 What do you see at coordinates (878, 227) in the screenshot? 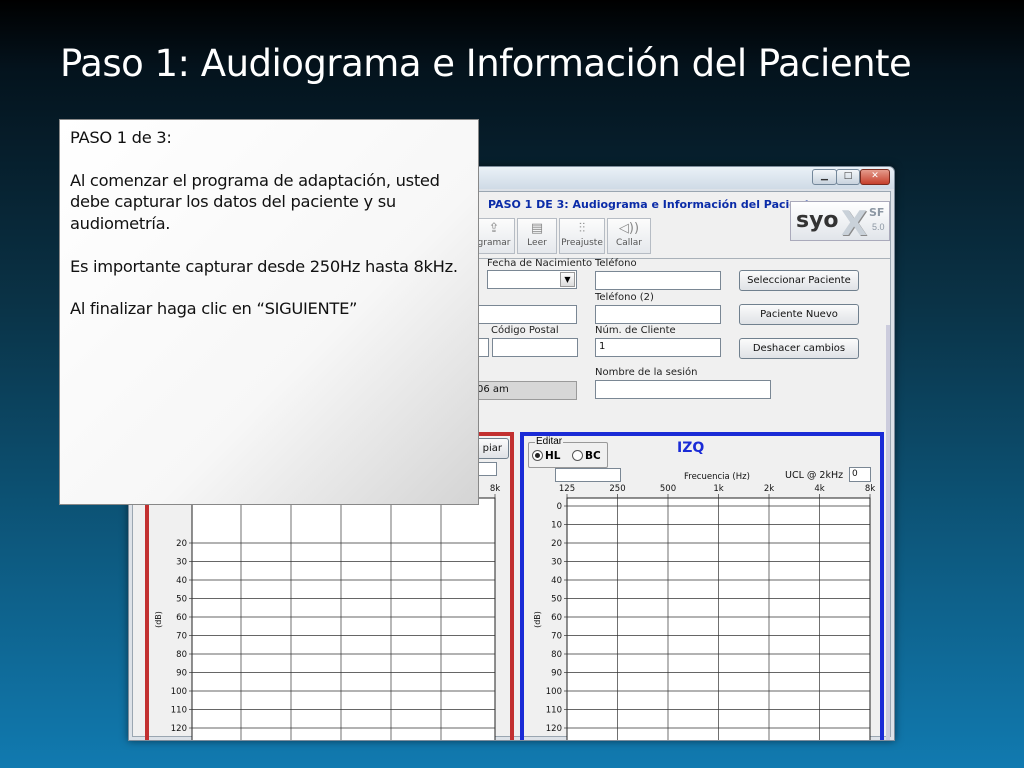
I see `logo-version: 5.0` at bounding box center [878, 227].